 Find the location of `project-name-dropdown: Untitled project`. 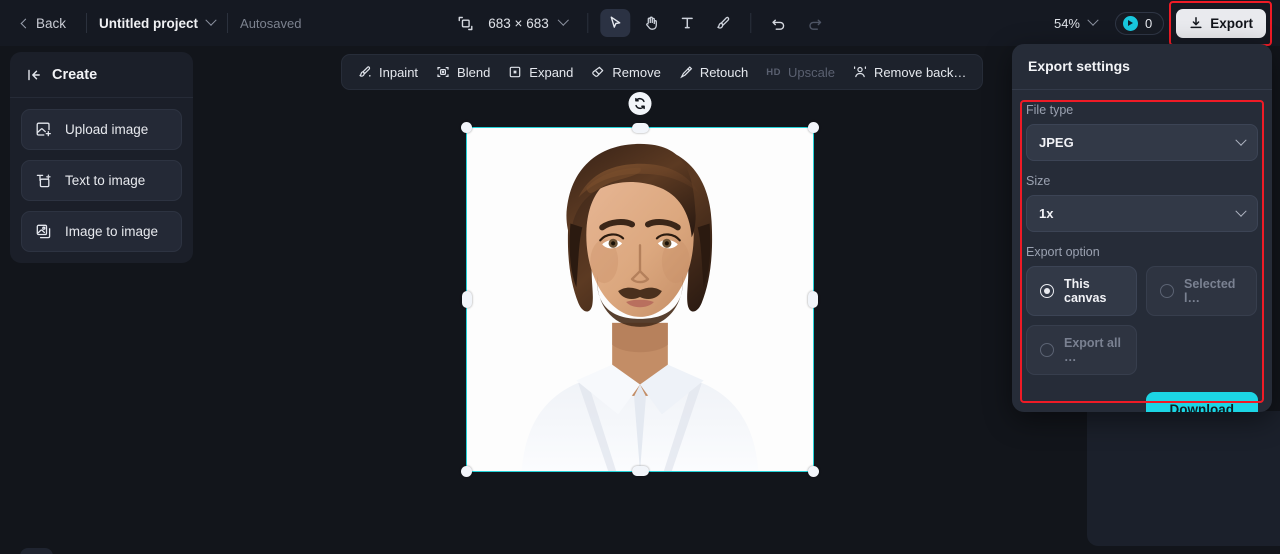

project-name-dropdown: Untitled project is located at coordinates (158, 22).